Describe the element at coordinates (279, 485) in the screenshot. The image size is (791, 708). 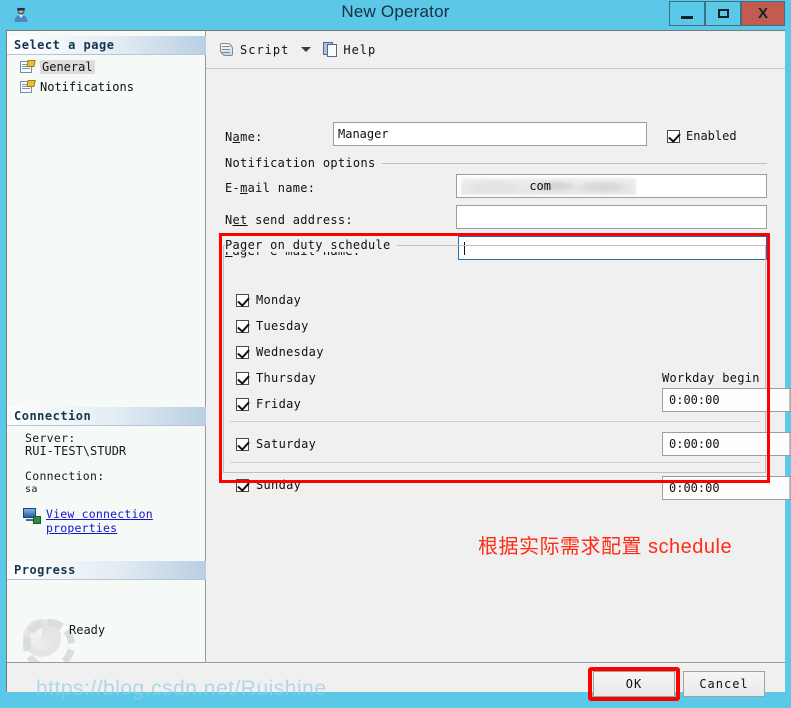
I see `day-label: Sunday` at that location.